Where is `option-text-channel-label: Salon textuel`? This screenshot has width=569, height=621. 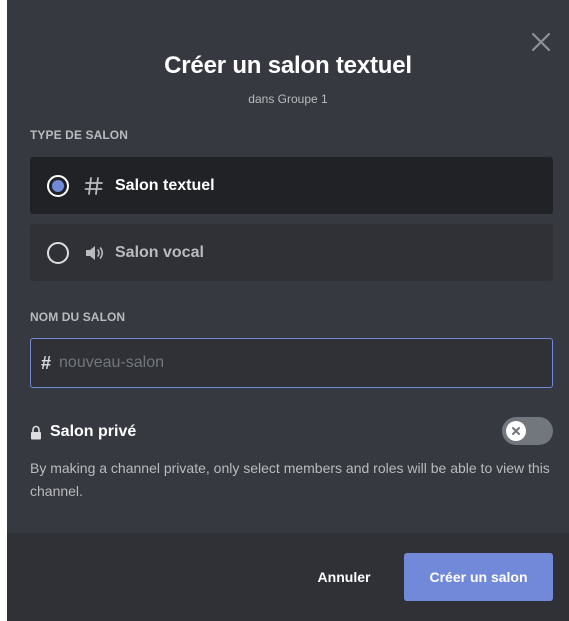 option-text-channel-label: Salon textuel is located at coordinates (165, 185).